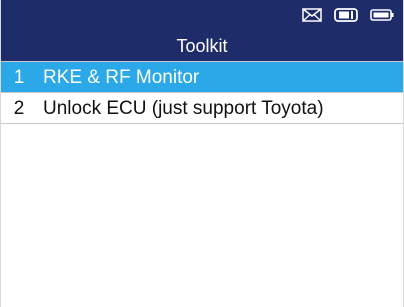  Describe the element at coordinates (202, 15) in the screenshot. I see `status-bar` at that location.